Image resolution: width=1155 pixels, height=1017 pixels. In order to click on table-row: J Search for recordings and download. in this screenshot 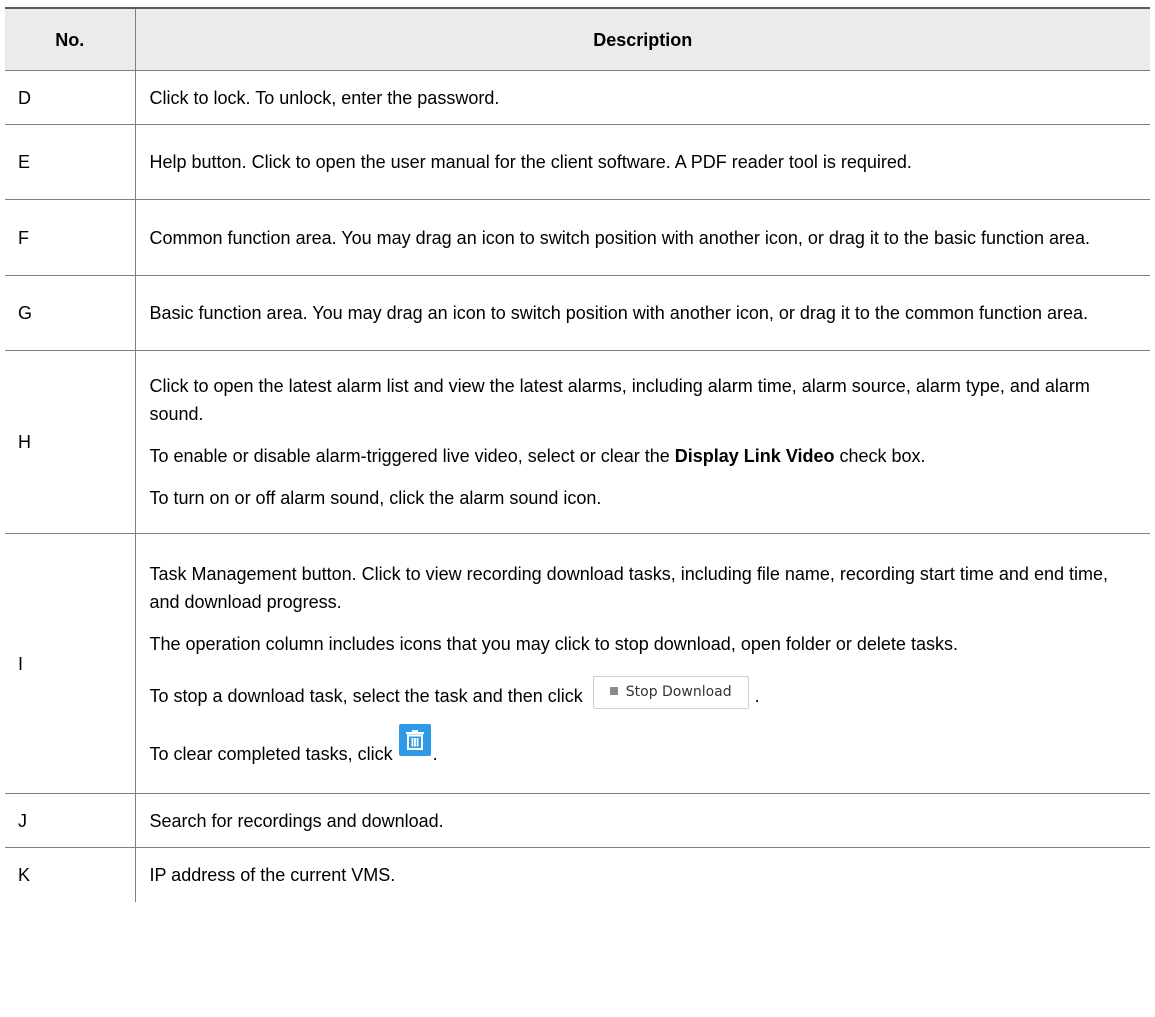, I will do `click(577, 820)`.